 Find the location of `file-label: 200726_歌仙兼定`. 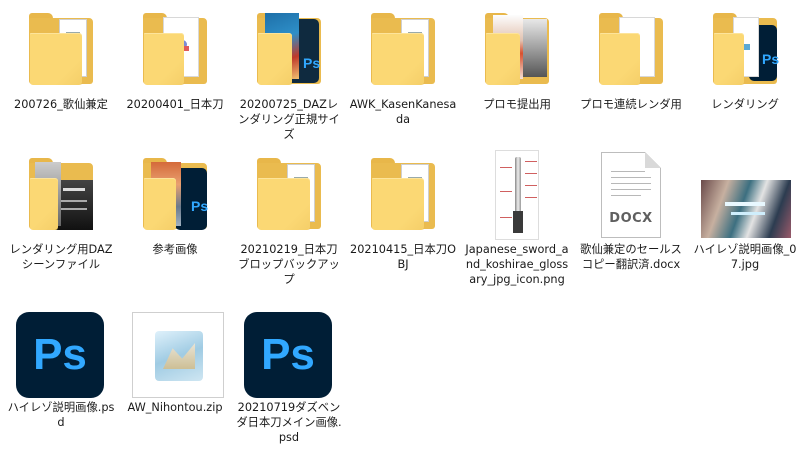

file-label: 200726_歌仙兼定 is located at coordinates (61, 104).